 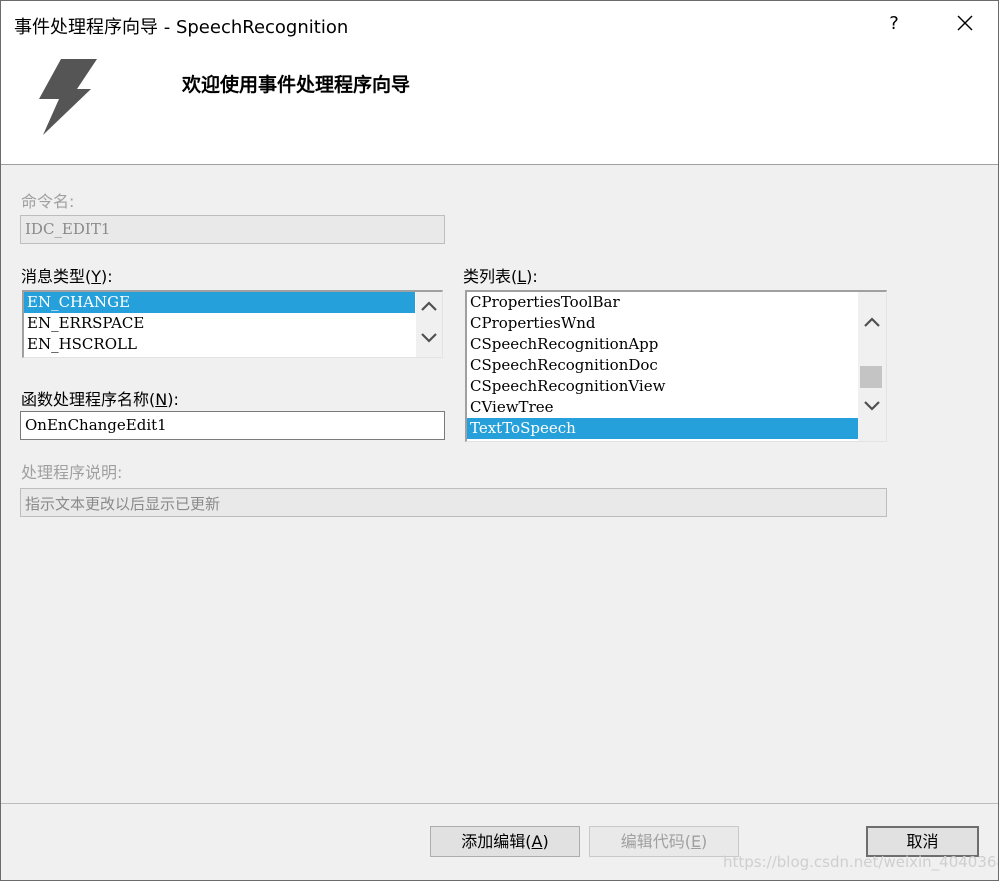 I want to click on handler-name-label: 函数处理程序名称(N):, so click(x=100, y=399).